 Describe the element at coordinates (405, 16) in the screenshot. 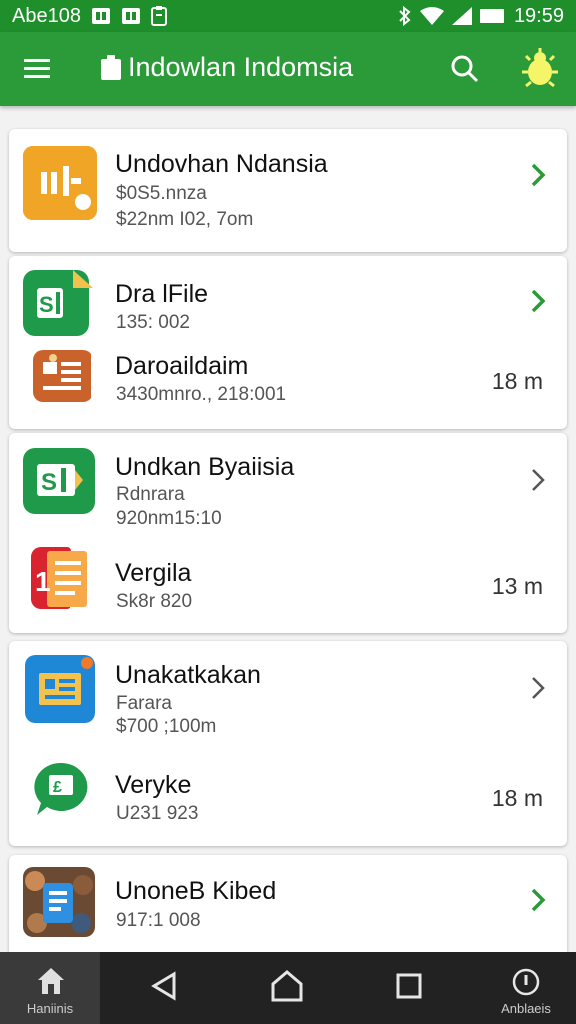

I see `bluetooth-icon` at that location.